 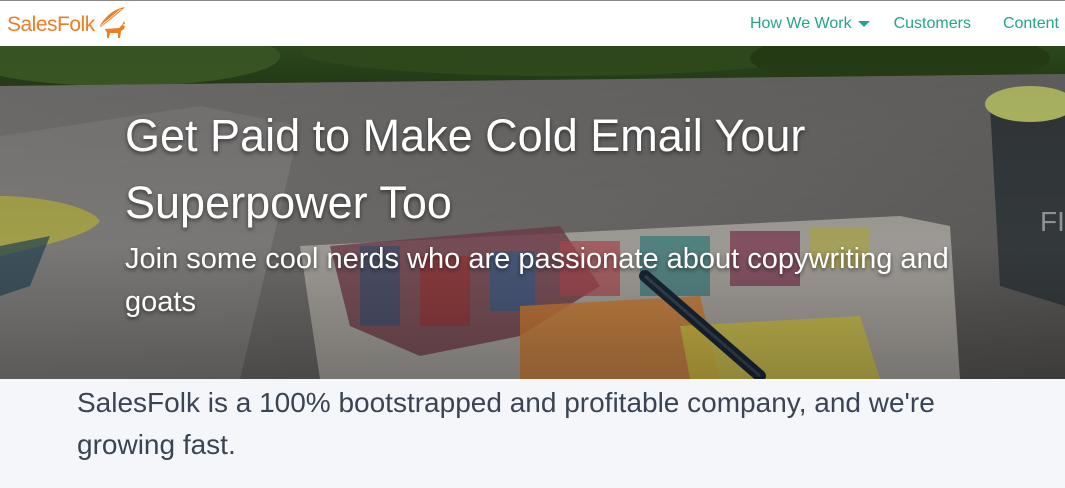 I want to click on nav-links: How We Work Customers Content, so click(x=907, y=24).